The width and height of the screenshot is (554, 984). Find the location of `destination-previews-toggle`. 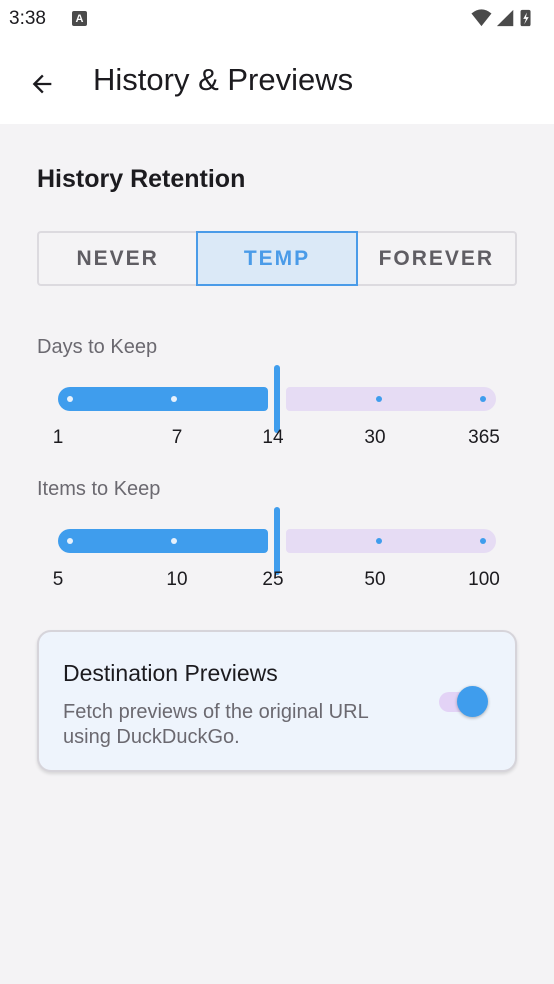

destination-previews-toggle is located at coordinates (464, 701).